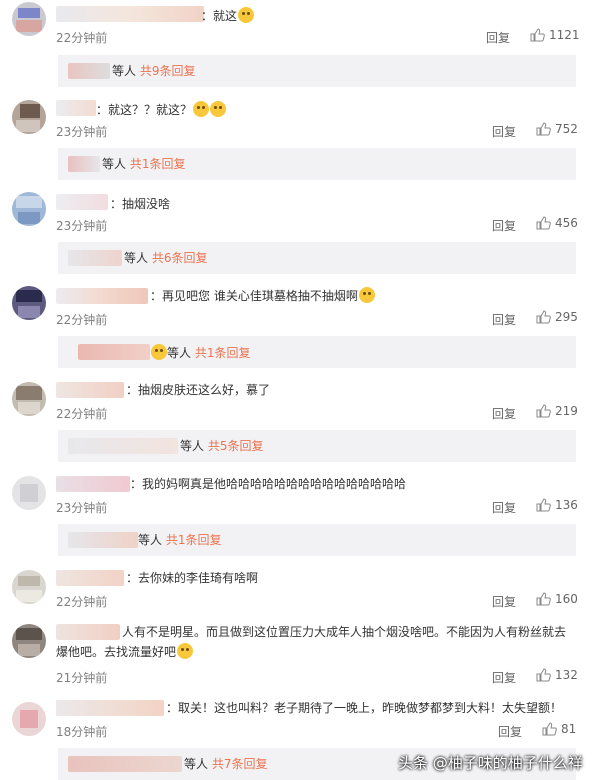 This screenshot has height=780, width=592. I want to click on comment-time: 21分钟前, so click(82, 678).